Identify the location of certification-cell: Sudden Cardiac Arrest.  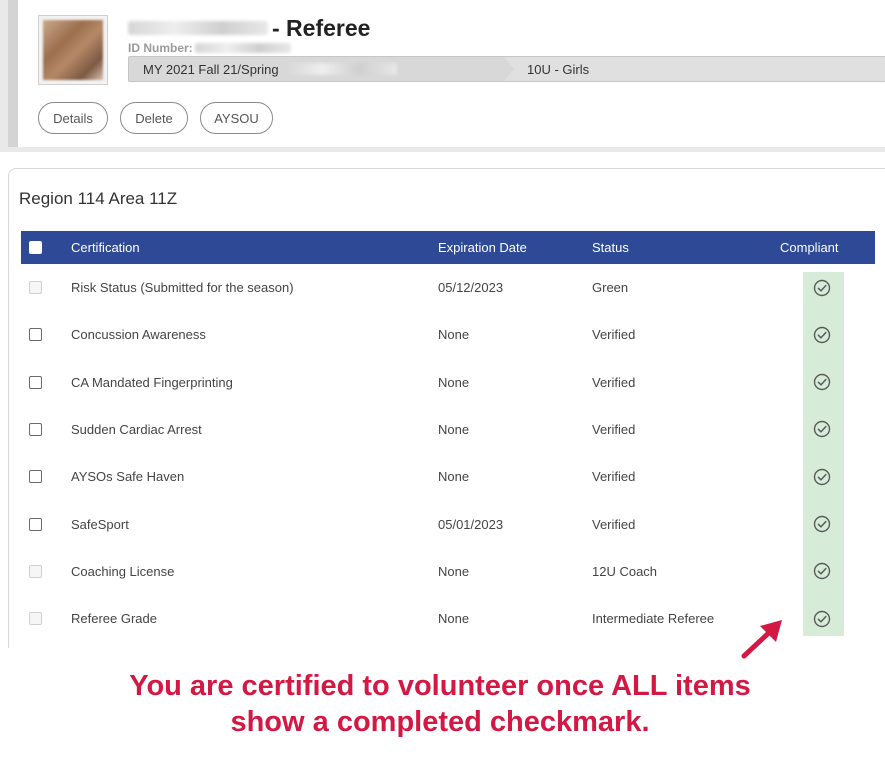
(136, 429).